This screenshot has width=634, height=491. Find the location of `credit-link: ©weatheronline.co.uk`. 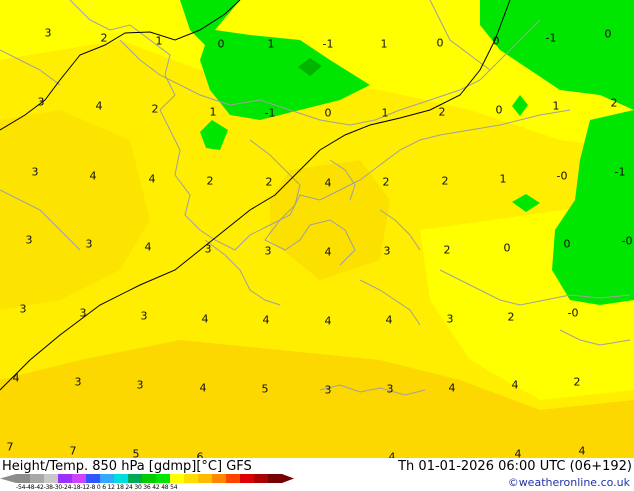

credit-link: ©weatheronline.co.uk is located at coordinates (569, 482).